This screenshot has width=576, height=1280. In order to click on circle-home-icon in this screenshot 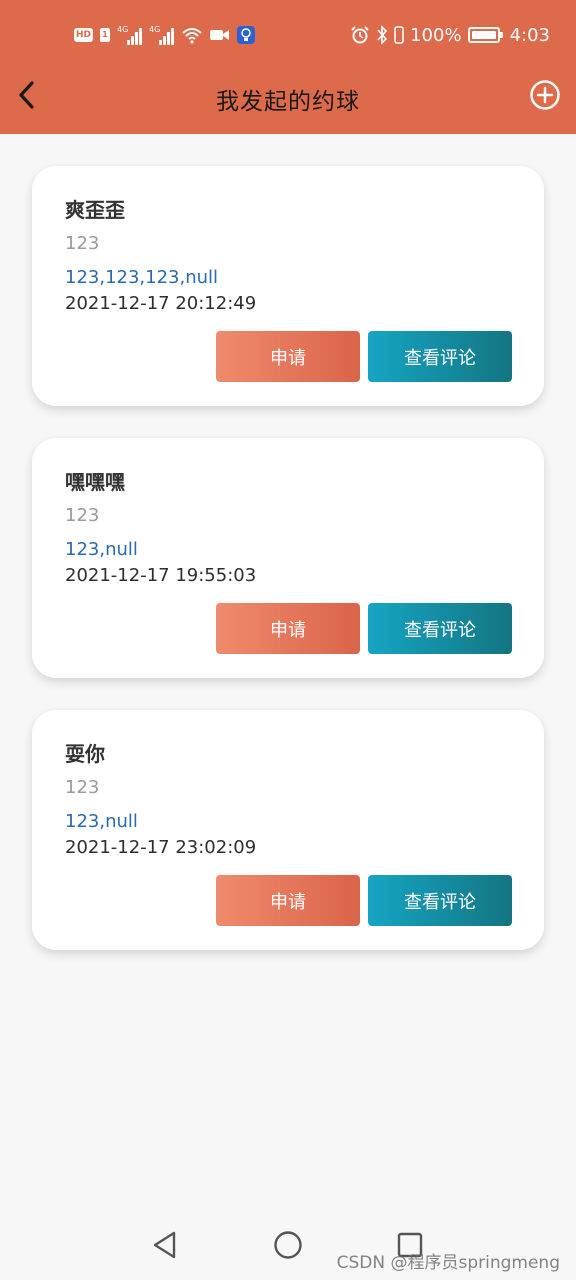, I will do `click(288, 1245)`.